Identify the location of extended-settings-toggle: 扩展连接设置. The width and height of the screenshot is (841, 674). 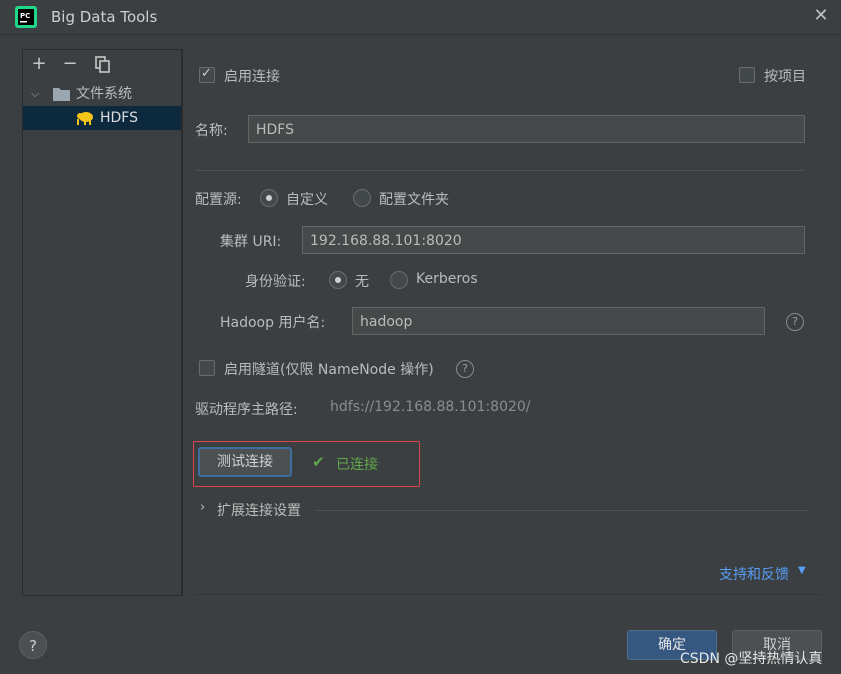
(259, 510).